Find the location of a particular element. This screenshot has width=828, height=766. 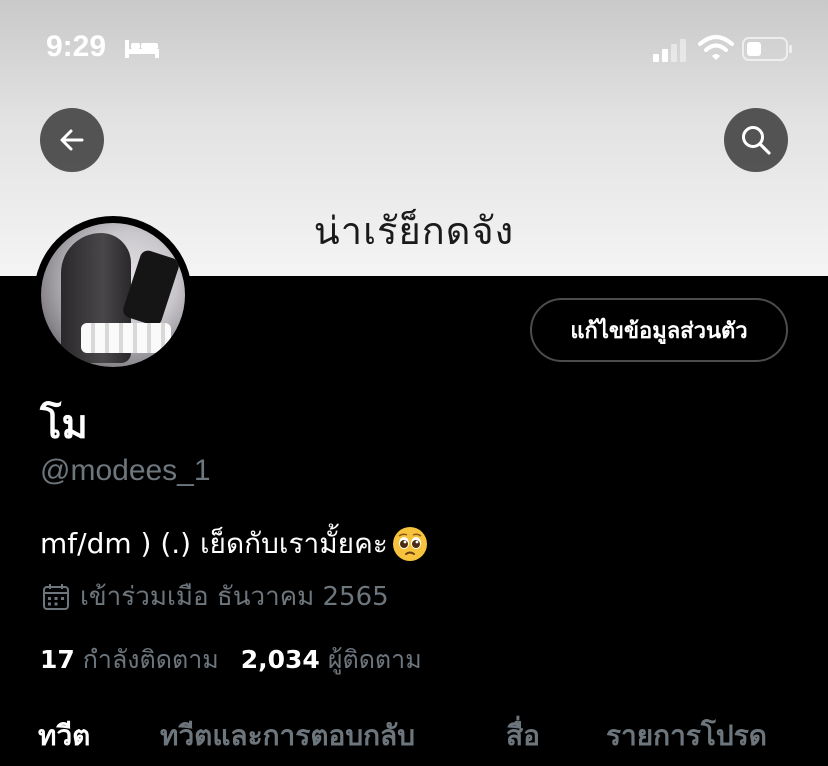

tab-tweets: ทวีต is located at coordinates (64, 736).